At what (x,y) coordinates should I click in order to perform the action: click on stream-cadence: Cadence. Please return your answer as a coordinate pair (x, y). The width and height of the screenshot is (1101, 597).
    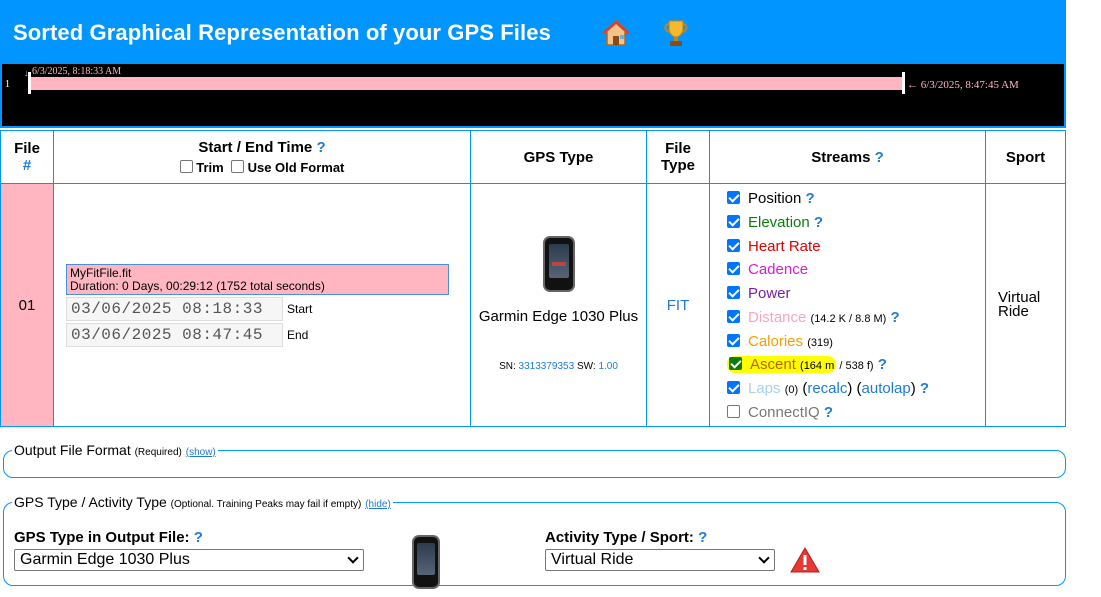
    Looking at the image, I should click on (767, 269).